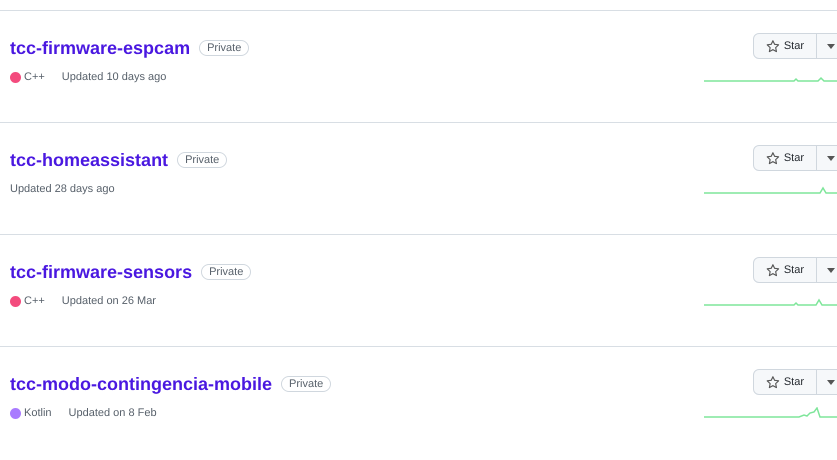 The width and height of the screenshot is (837, 460). What do you see at coordinates (141, 384) in the screenshot?
I see `repository-link: tcc-modo-contingencia-mobile` at bounding box center [141, 384].